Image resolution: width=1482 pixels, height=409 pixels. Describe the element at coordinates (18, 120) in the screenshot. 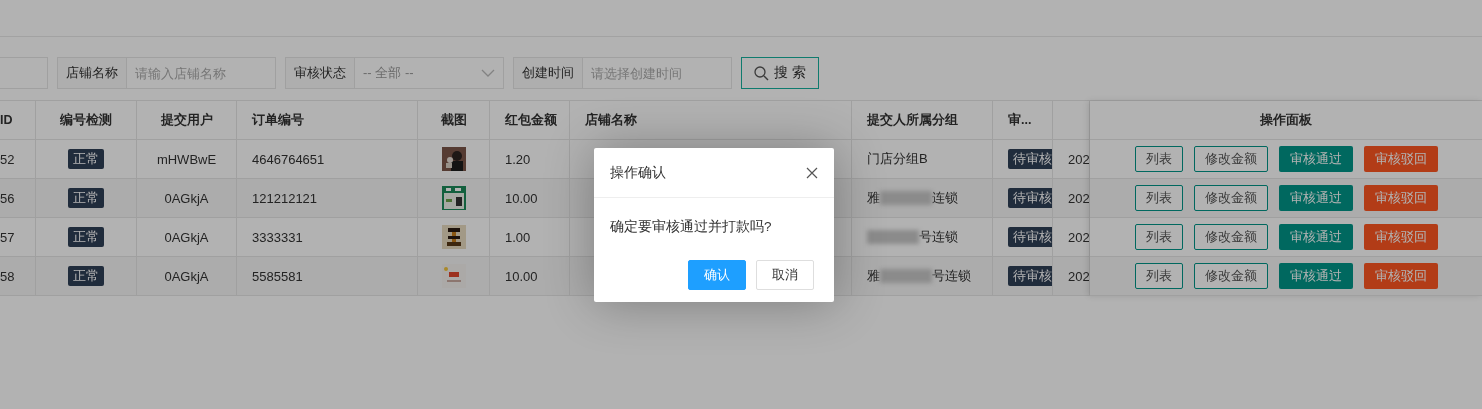

I see `column-header: ID` at that location.